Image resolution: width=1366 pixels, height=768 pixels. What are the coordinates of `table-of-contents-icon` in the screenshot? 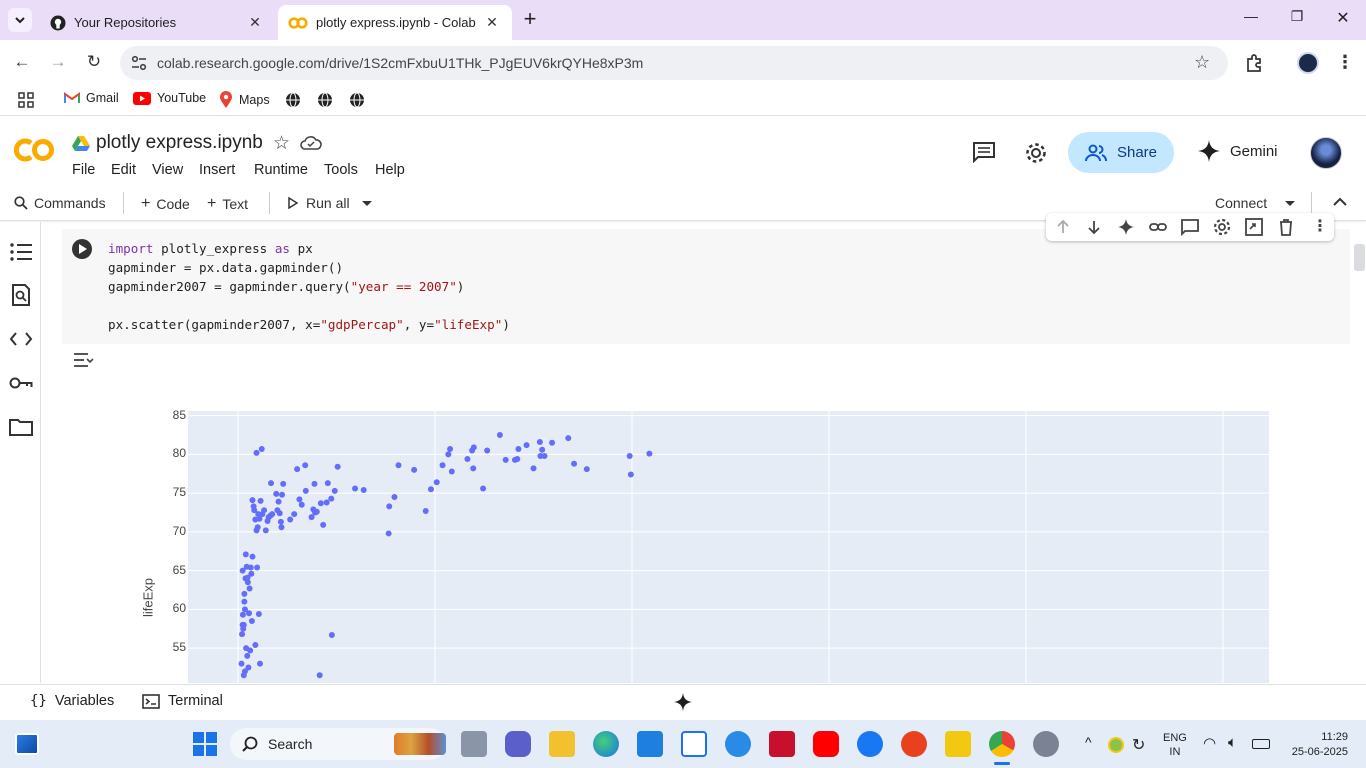 It's located at (21, 252).